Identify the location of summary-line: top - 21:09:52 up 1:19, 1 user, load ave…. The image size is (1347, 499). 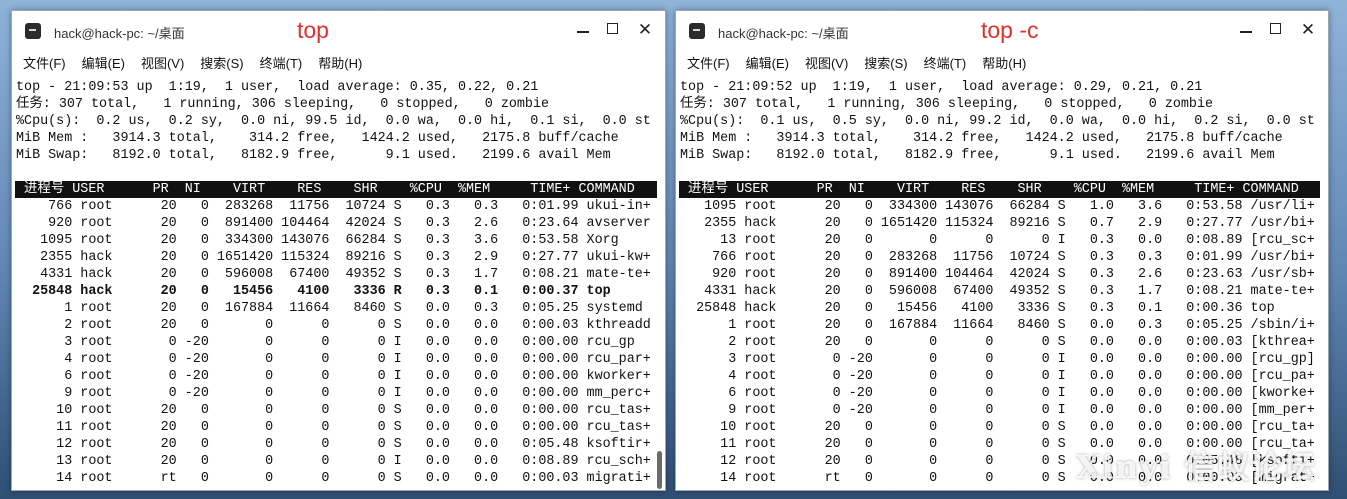
(941, 87).